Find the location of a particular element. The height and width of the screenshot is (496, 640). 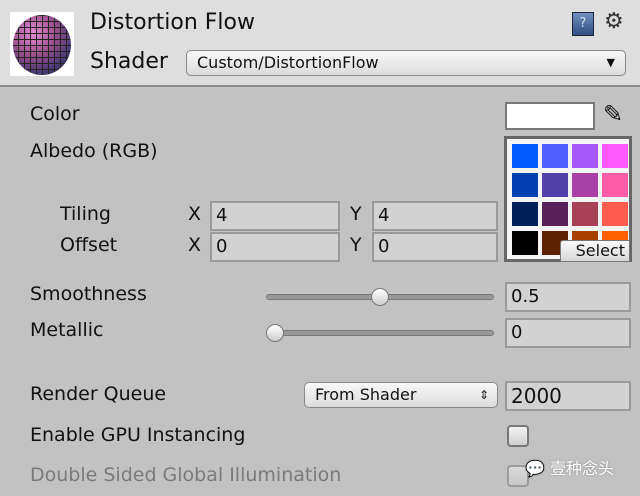

metallic-input: 0 is located at coordinates (568, 333).